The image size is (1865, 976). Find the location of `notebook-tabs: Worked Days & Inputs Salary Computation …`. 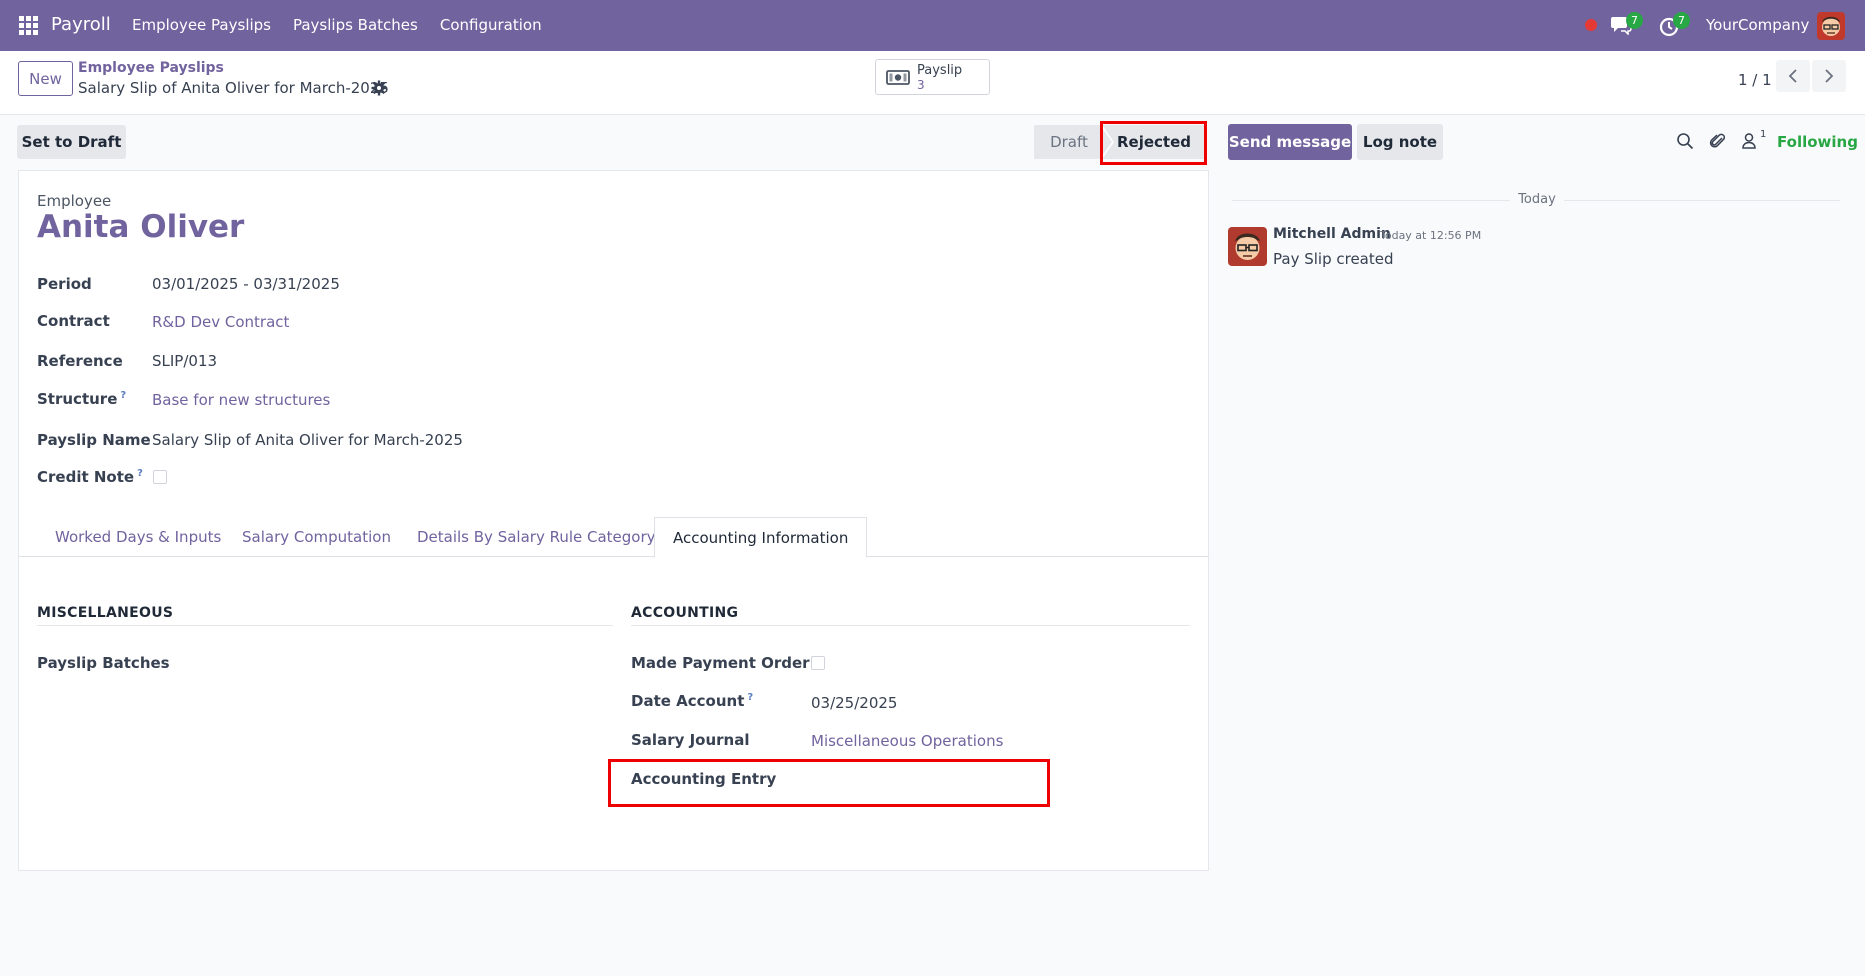

notebook-tabs: Worked Days & Inputs Salary Computation … is located at coordinates (614, 537).